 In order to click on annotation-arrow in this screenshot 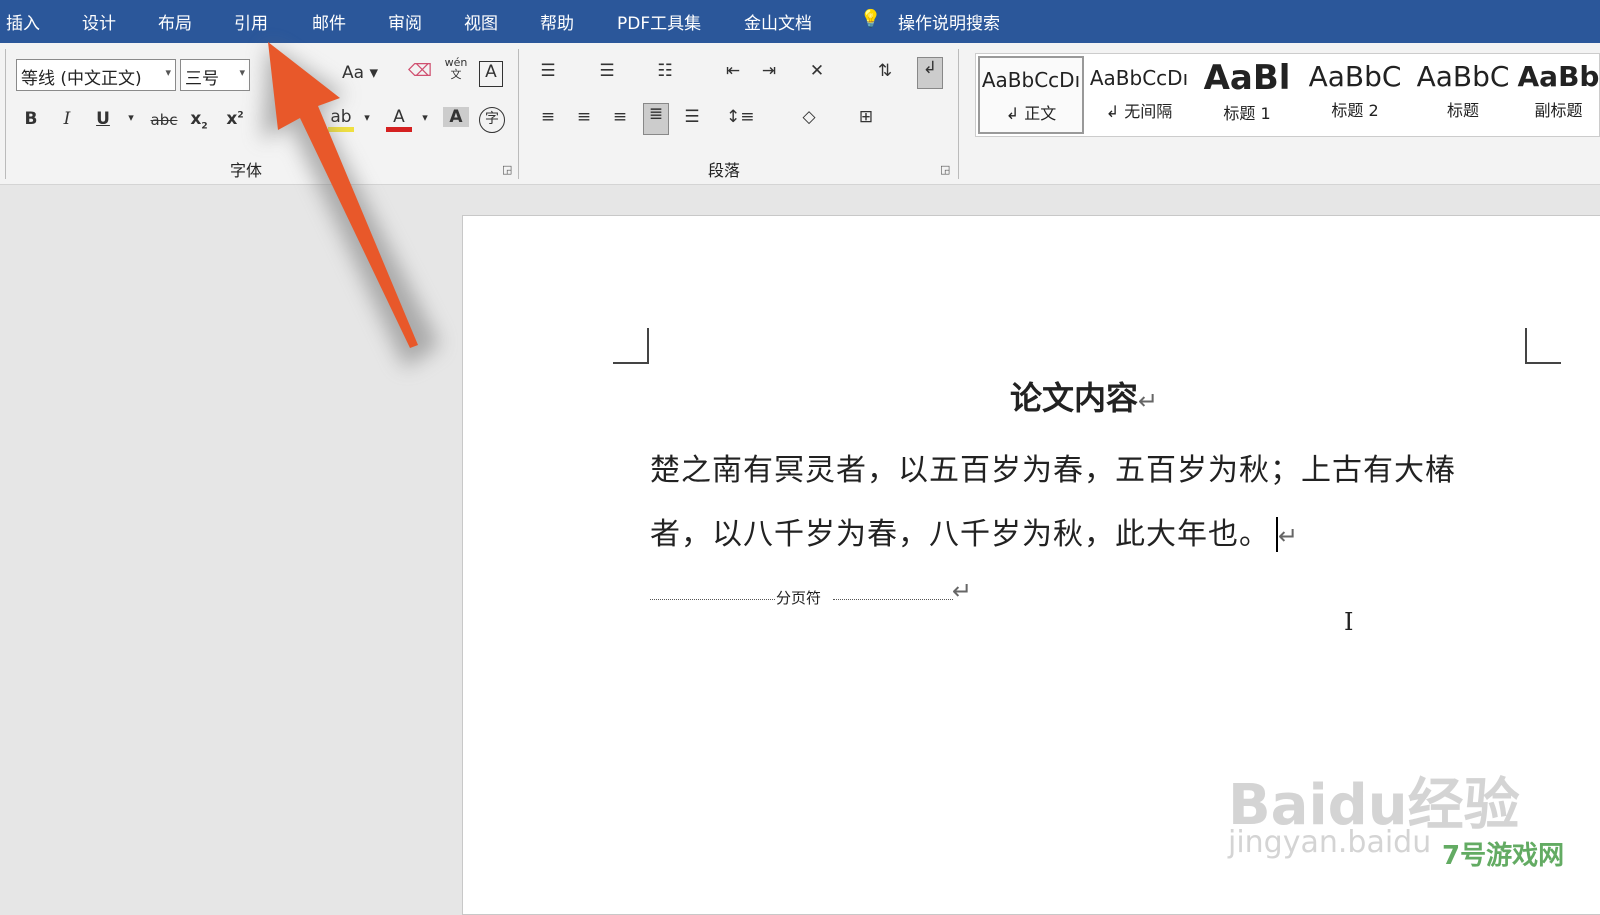, I will do `click(351, 205)`.